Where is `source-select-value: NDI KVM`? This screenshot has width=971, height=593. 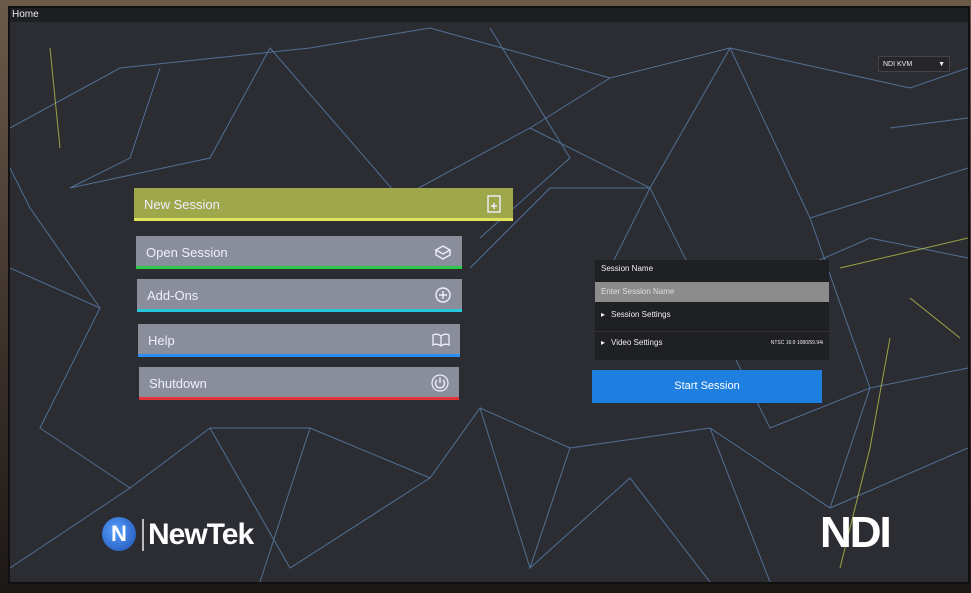 source-select-value: NDI KVM is located at coordinates (898, 64).